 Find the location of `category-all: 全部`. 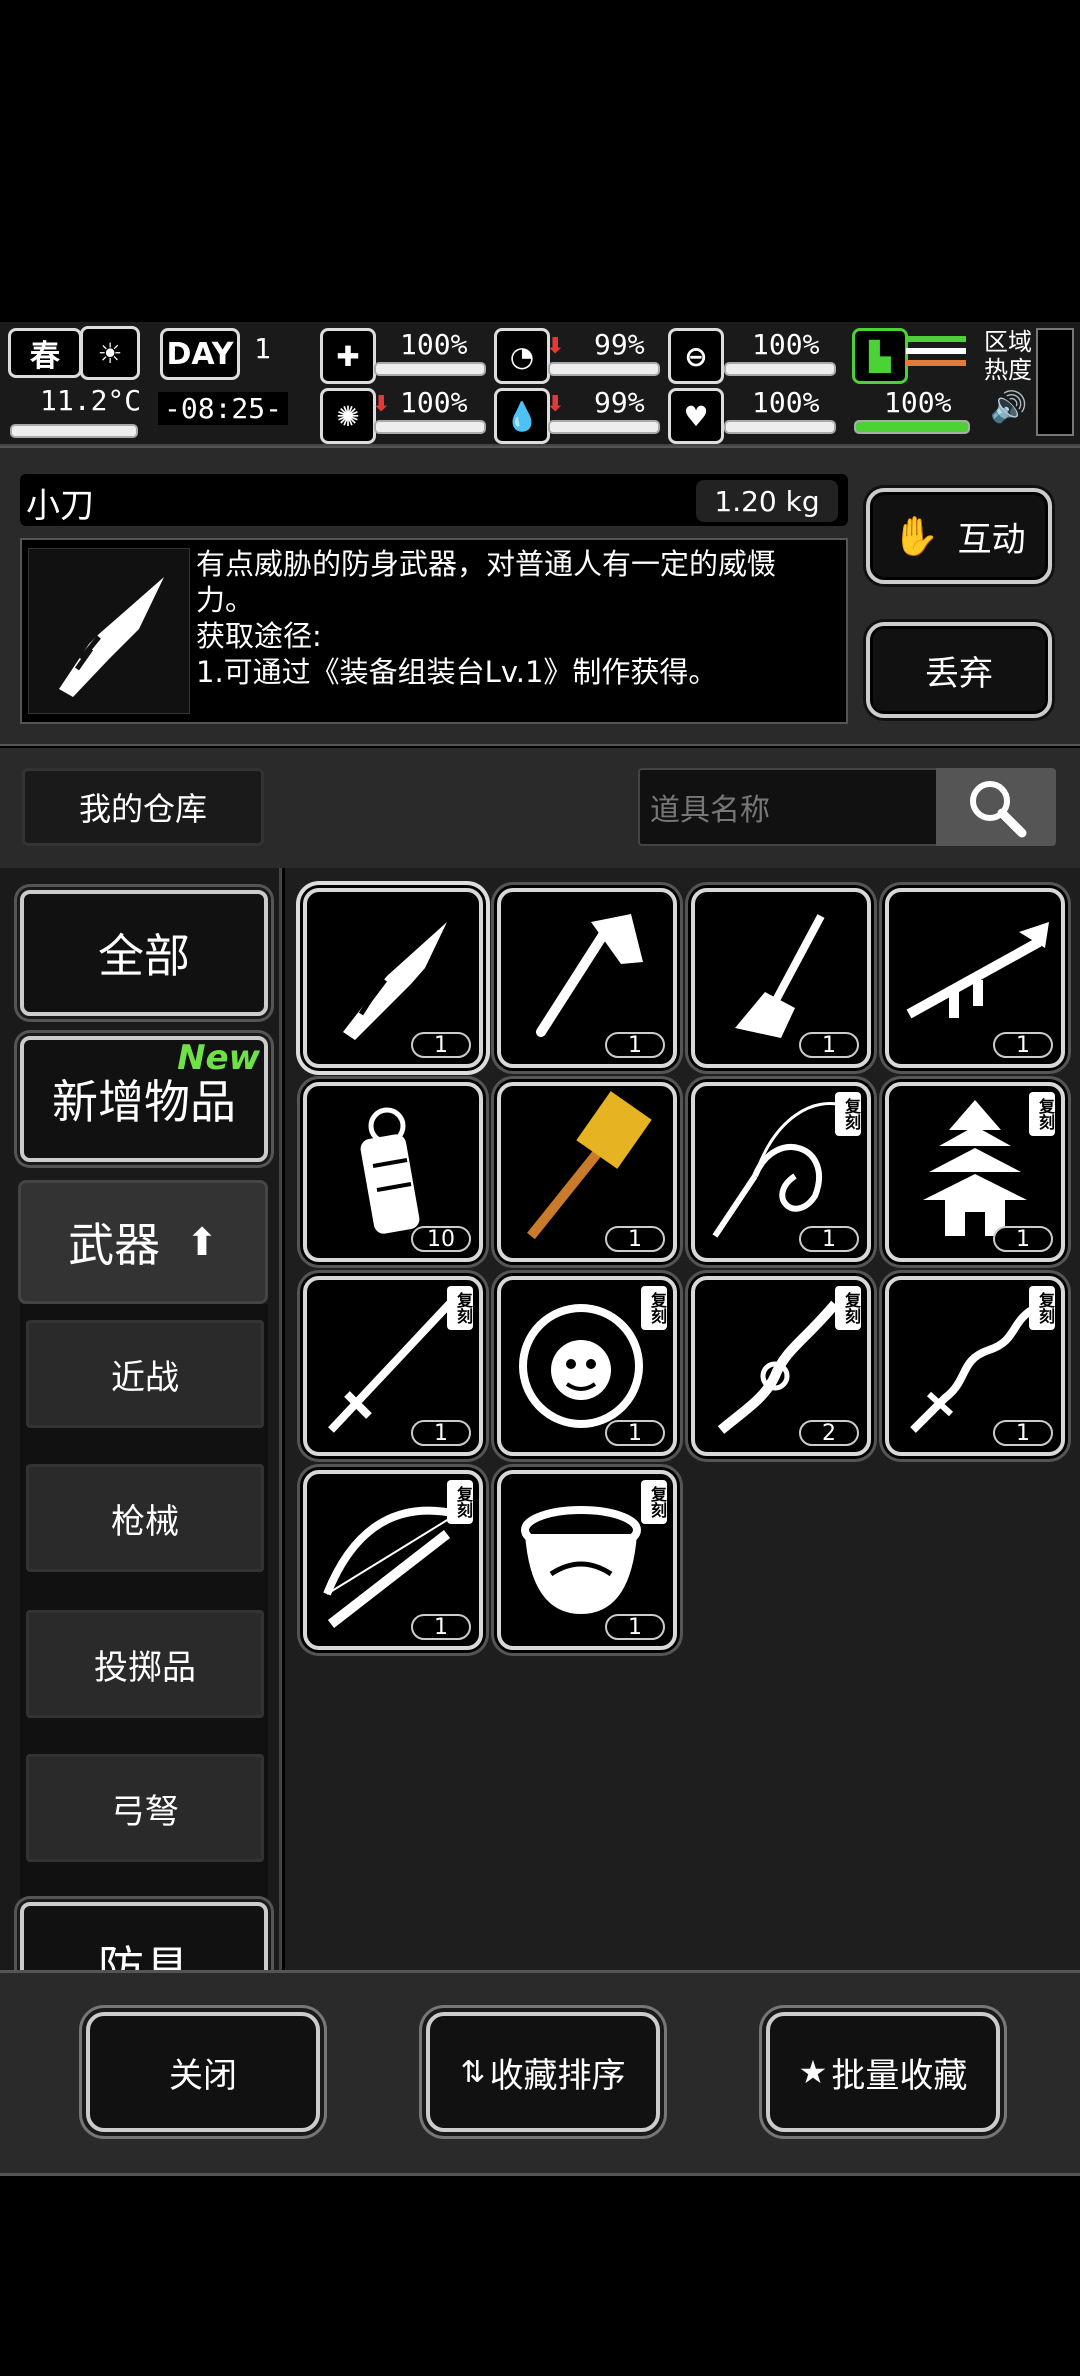

category-all: 全部 is located at coordinates (144, 953).